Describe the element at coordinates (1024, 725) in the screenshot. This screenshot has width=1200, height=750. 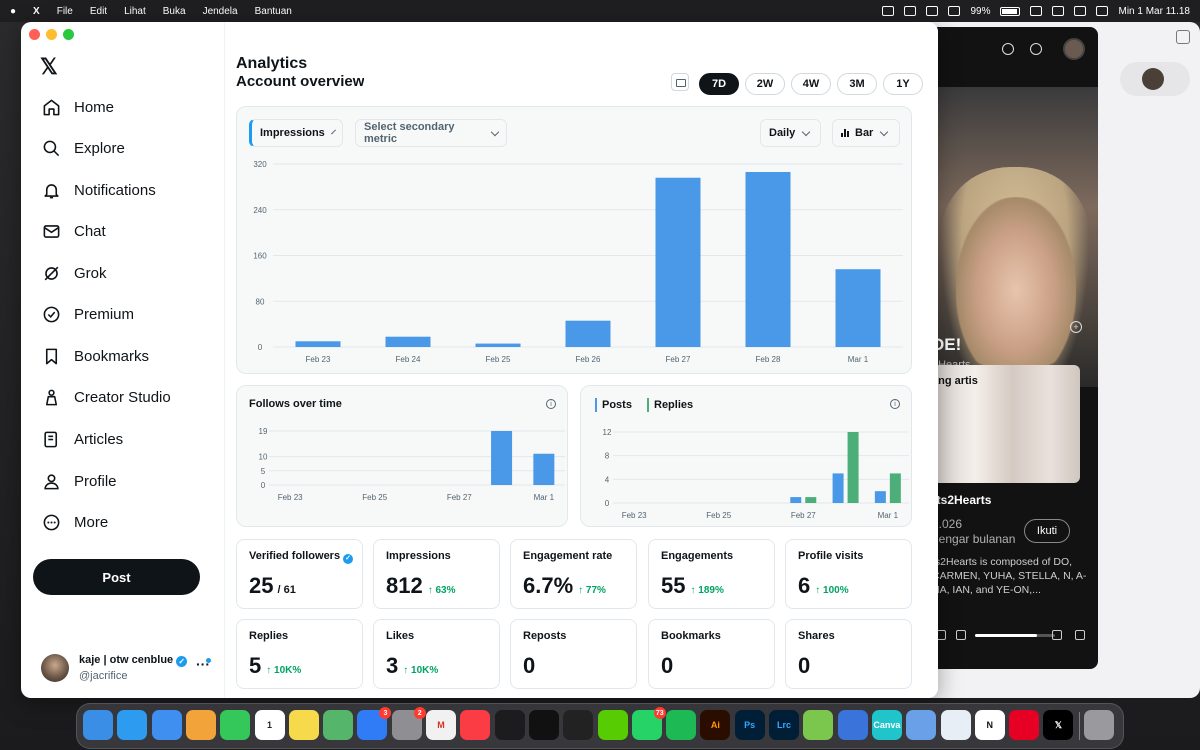
I see `dock-pinterest-icon` at that location.